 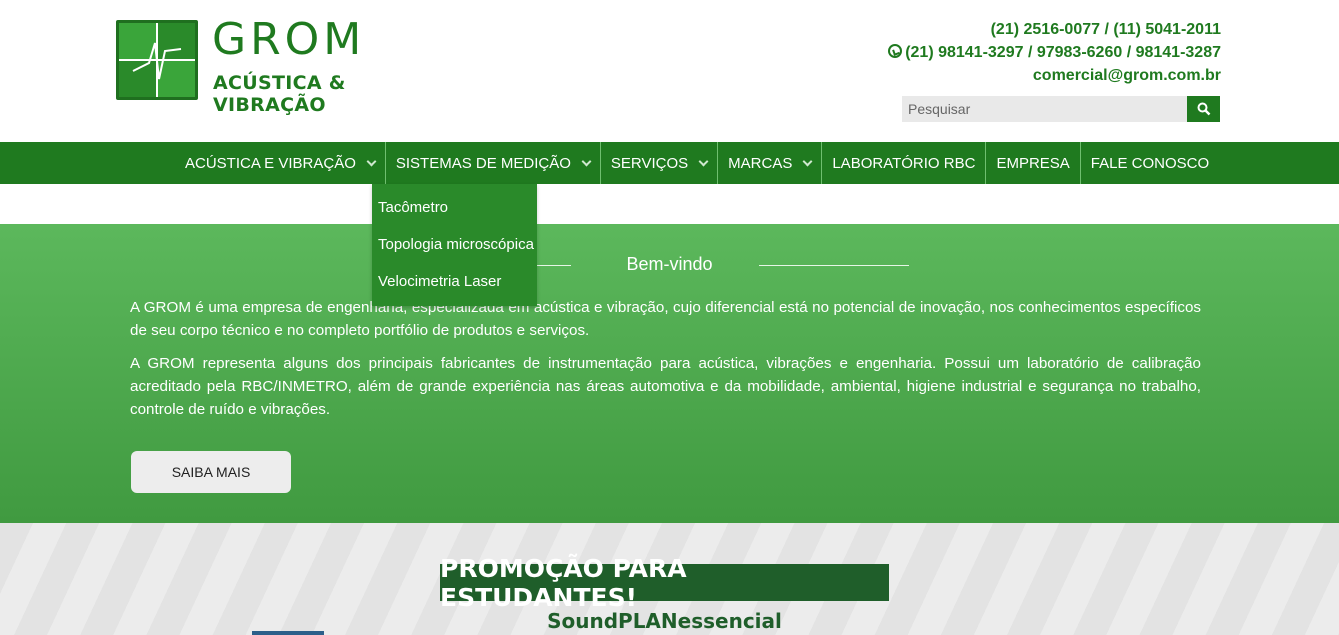 I want to click on nav-item-servicos: SERVIÇOS, so click(x=660, y=163).